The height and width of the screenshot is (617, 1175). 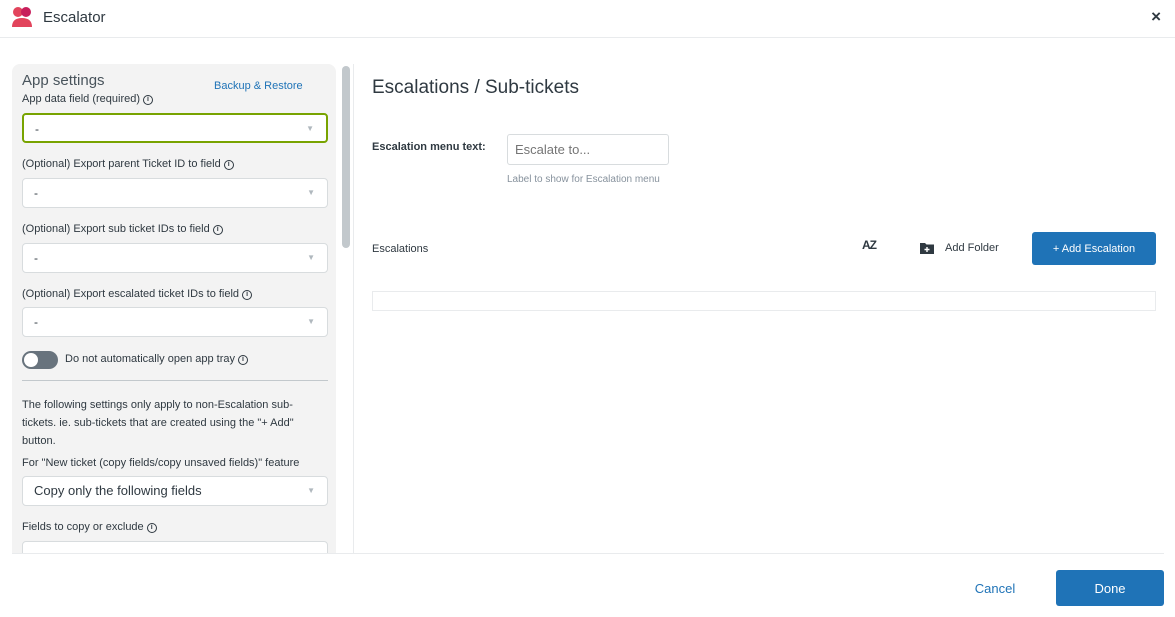 What do you see at coordinates (175, 258) in the screenshot?
I see `export-sub-select: - ▼` at bounding box center [175, 258].